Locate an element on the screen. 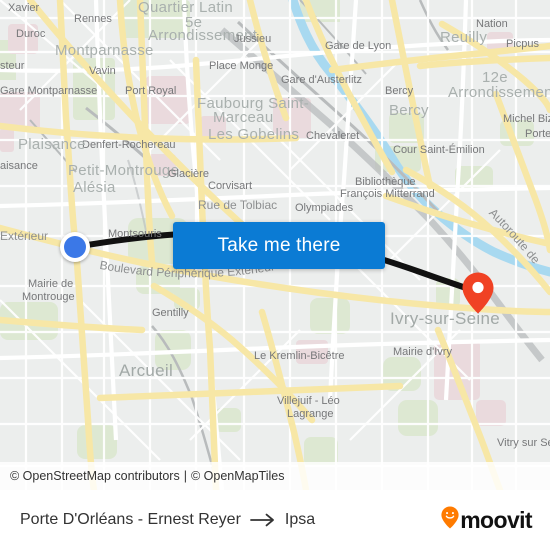 This screenshot has height=550, width=550. moovit-logo: moovit is located at coordinates (487, 520).